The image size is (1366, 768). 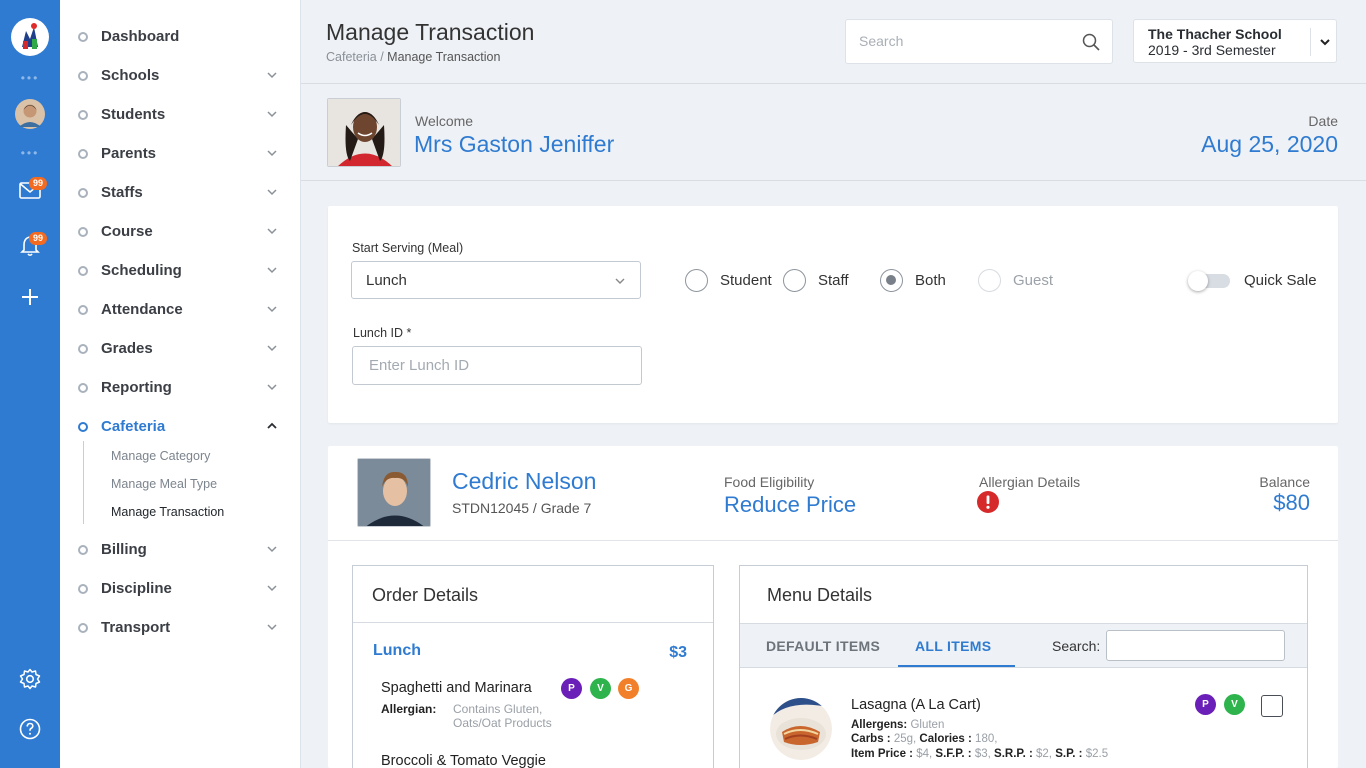 What do you see at coordinates (1069, 754) in the screenshot?
I see `sp-label: S.P. :` at bounding box center [1069, 754].